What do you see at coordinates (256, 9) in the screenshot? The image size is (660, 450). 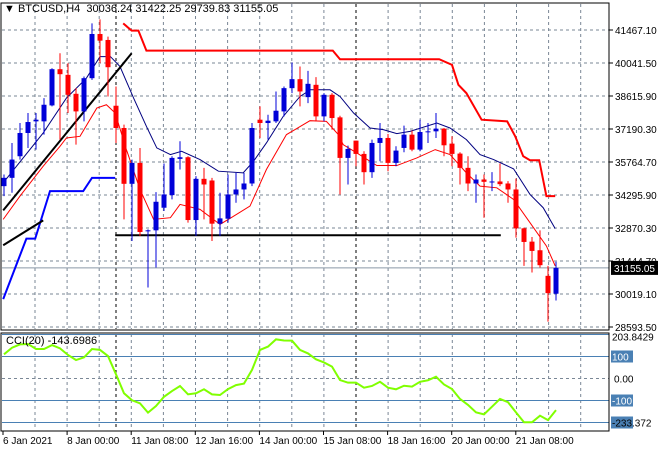 I see `close-value: 31155.05` at bounding box center [256, 9].